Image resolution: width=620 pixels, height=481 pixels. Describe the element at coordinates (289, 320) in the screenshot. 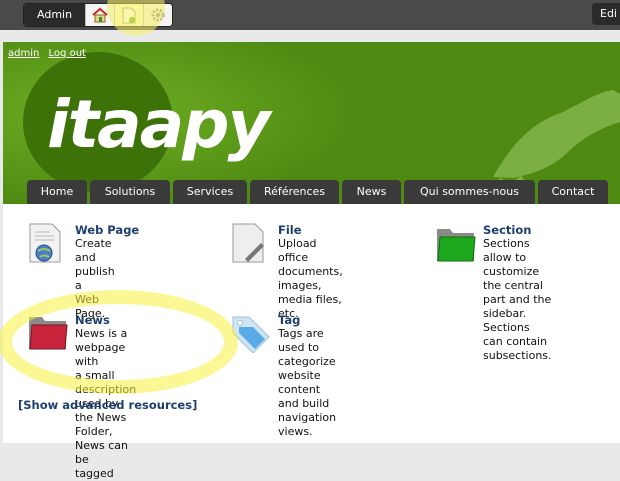

I see `tag-title: Tag` at that location.